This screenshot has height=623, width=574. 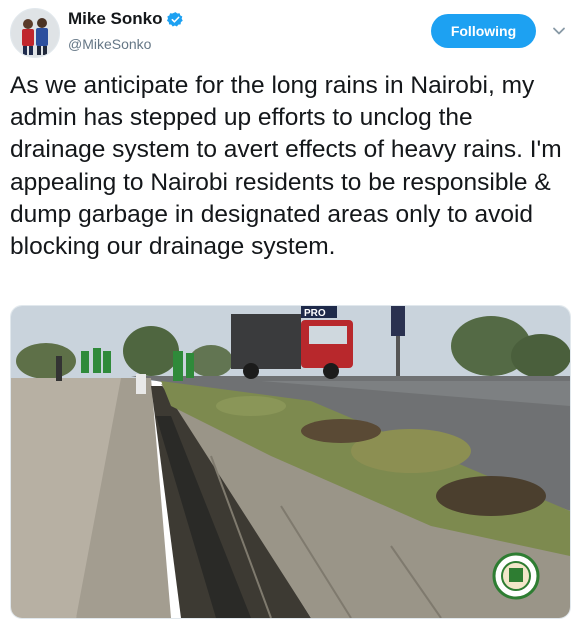 I want to click on name-row: Mike Sonko, so click(x=126, y=19).